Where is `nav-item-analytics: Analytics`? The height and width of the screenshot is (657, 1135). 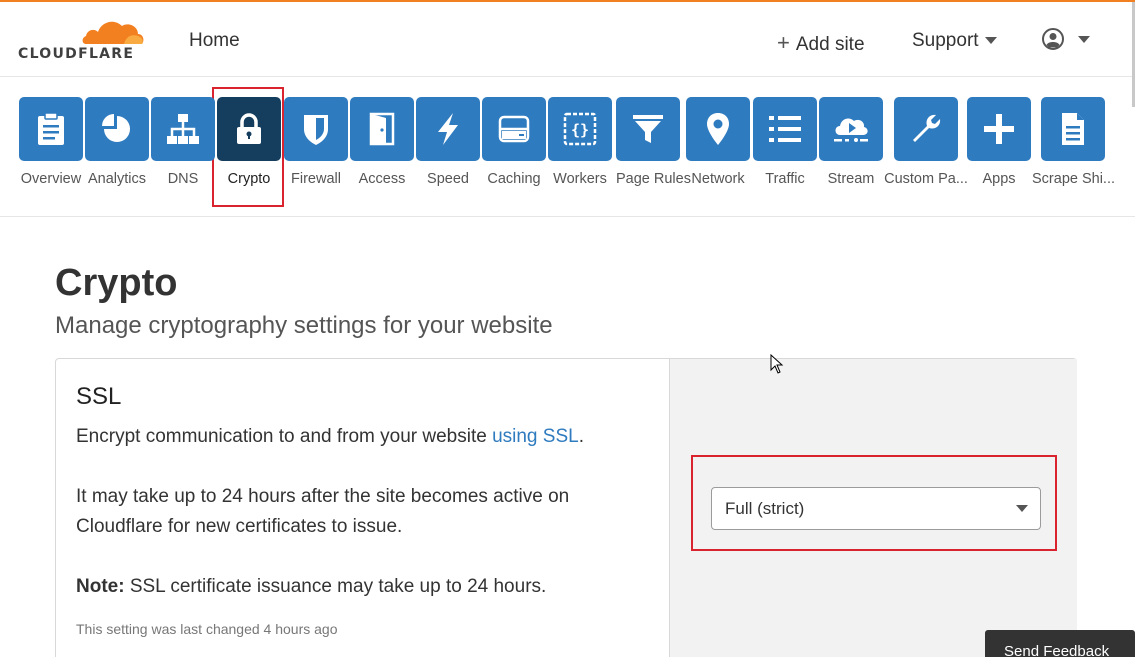 nav-item-analytics: Analytics is located at coordinates (117, 153).